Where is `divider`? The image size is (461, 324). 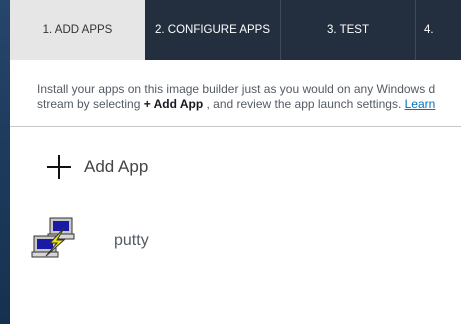 divider is located at coordinates (235, 126).